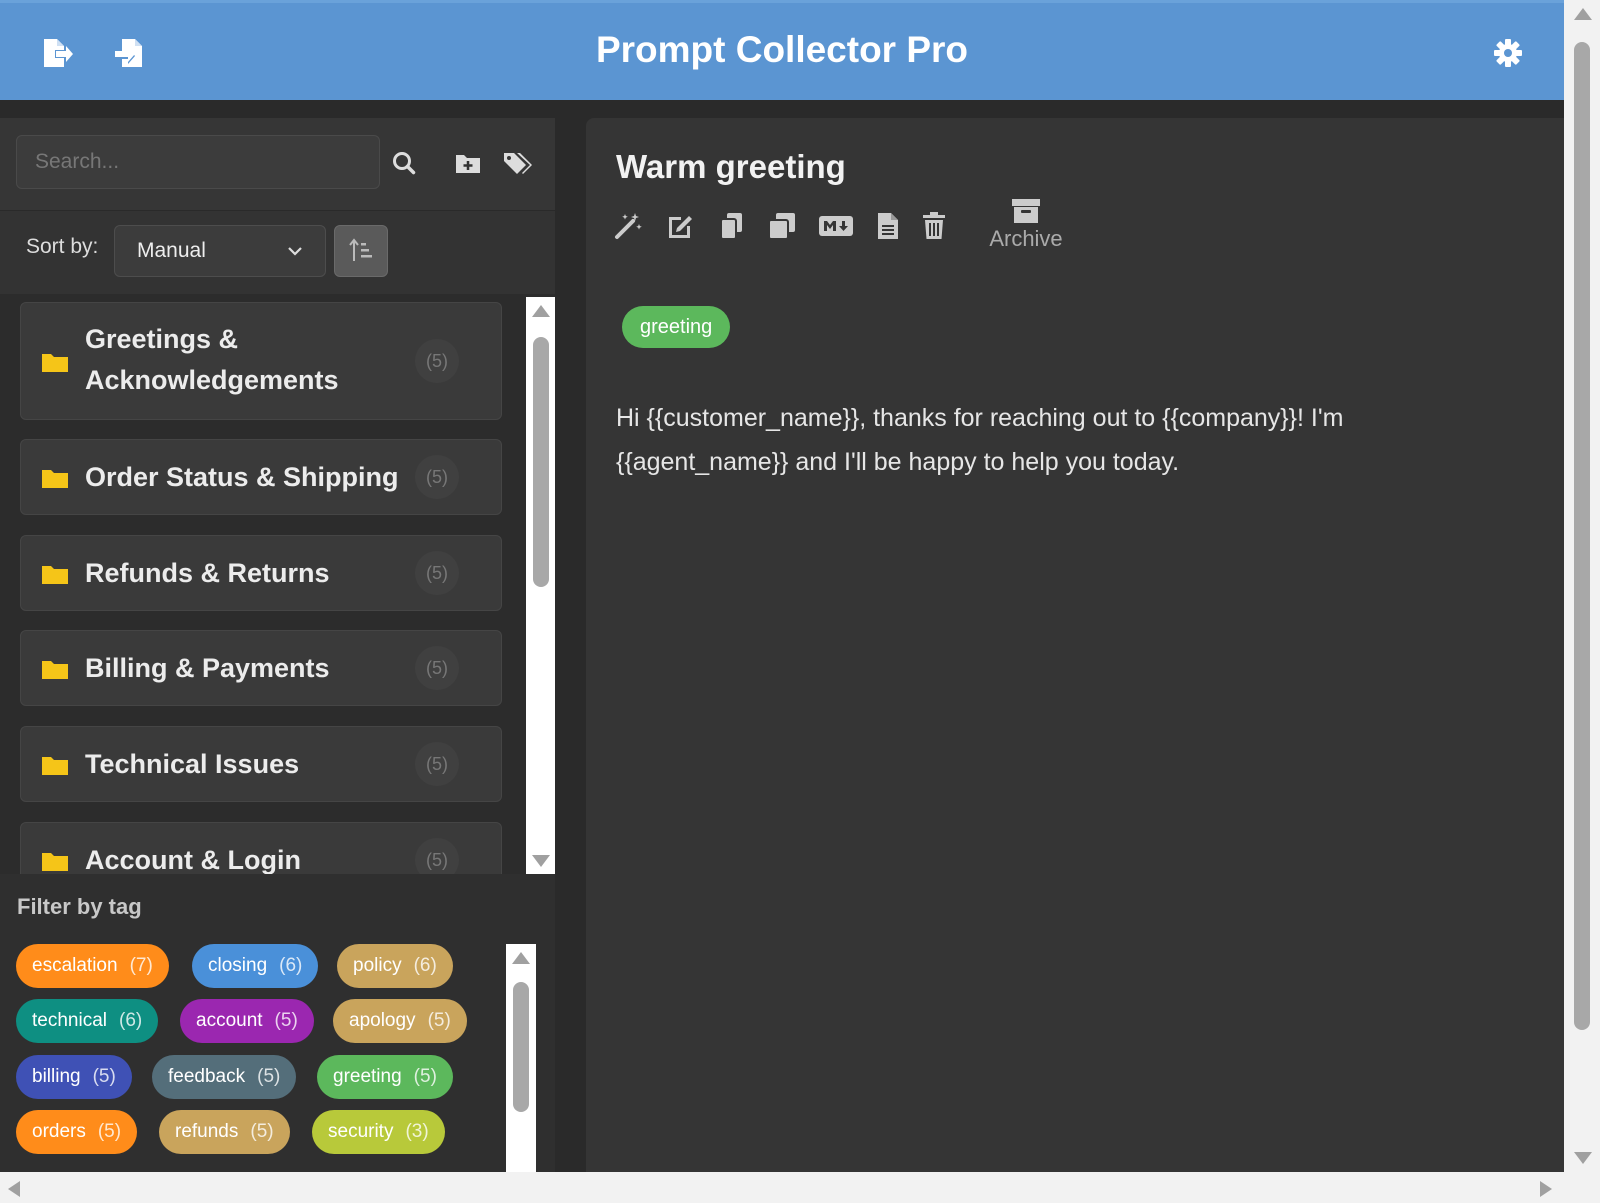 The image size is (1600, 1203). I want to click on folder-name: Billing & Payments, so click(207, 668).